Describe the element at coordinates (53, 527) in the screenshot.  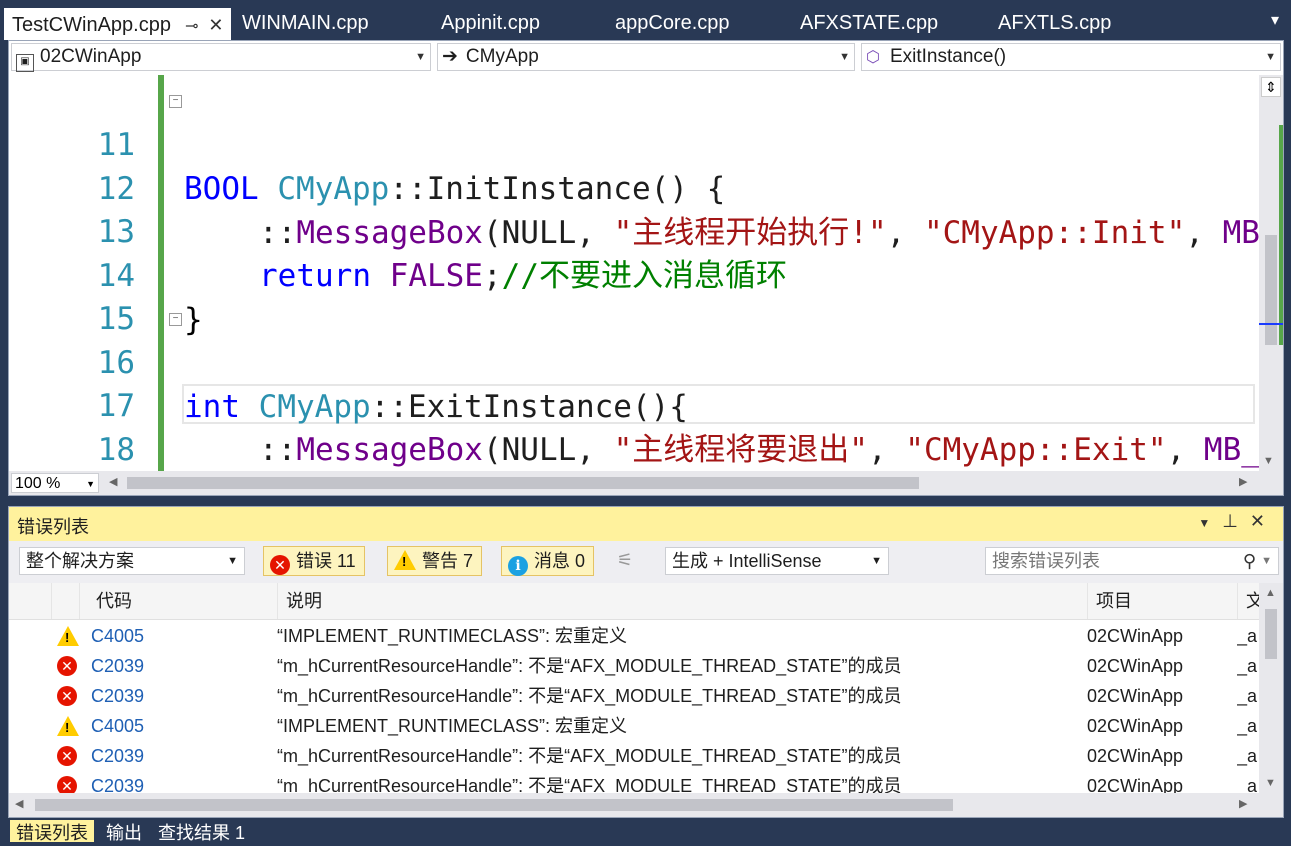
I see `panel-title: 错误列表` at that location.